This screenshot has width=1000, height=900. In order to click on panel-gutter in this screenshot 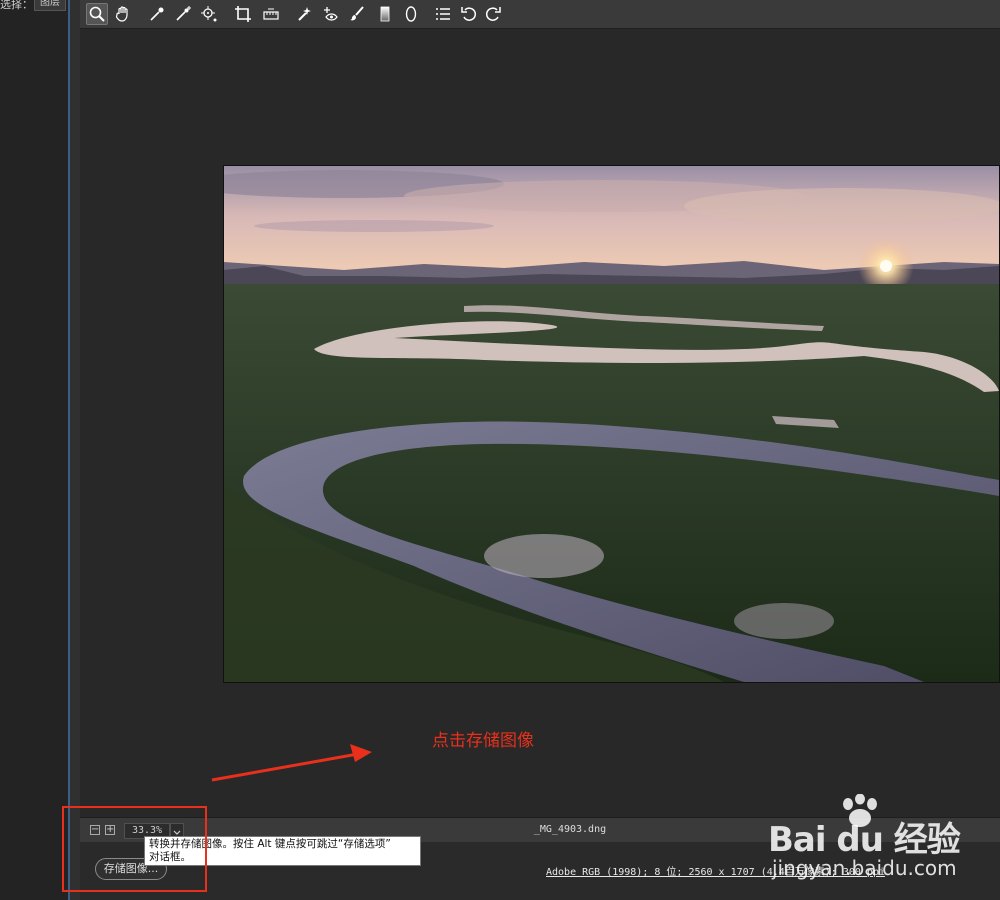, I will do `click(75, 450)`.